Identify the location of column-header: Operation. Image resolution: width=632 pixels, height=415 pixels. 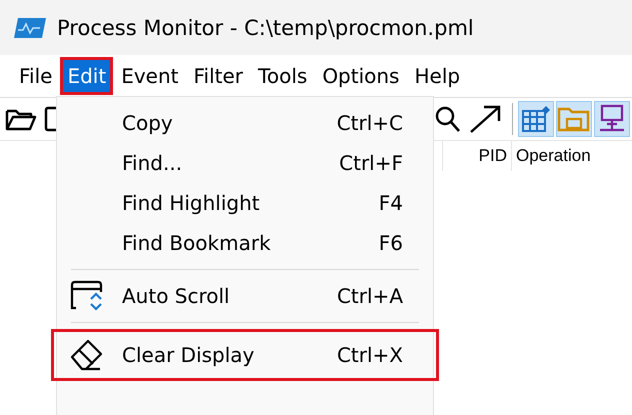
(572, 156).